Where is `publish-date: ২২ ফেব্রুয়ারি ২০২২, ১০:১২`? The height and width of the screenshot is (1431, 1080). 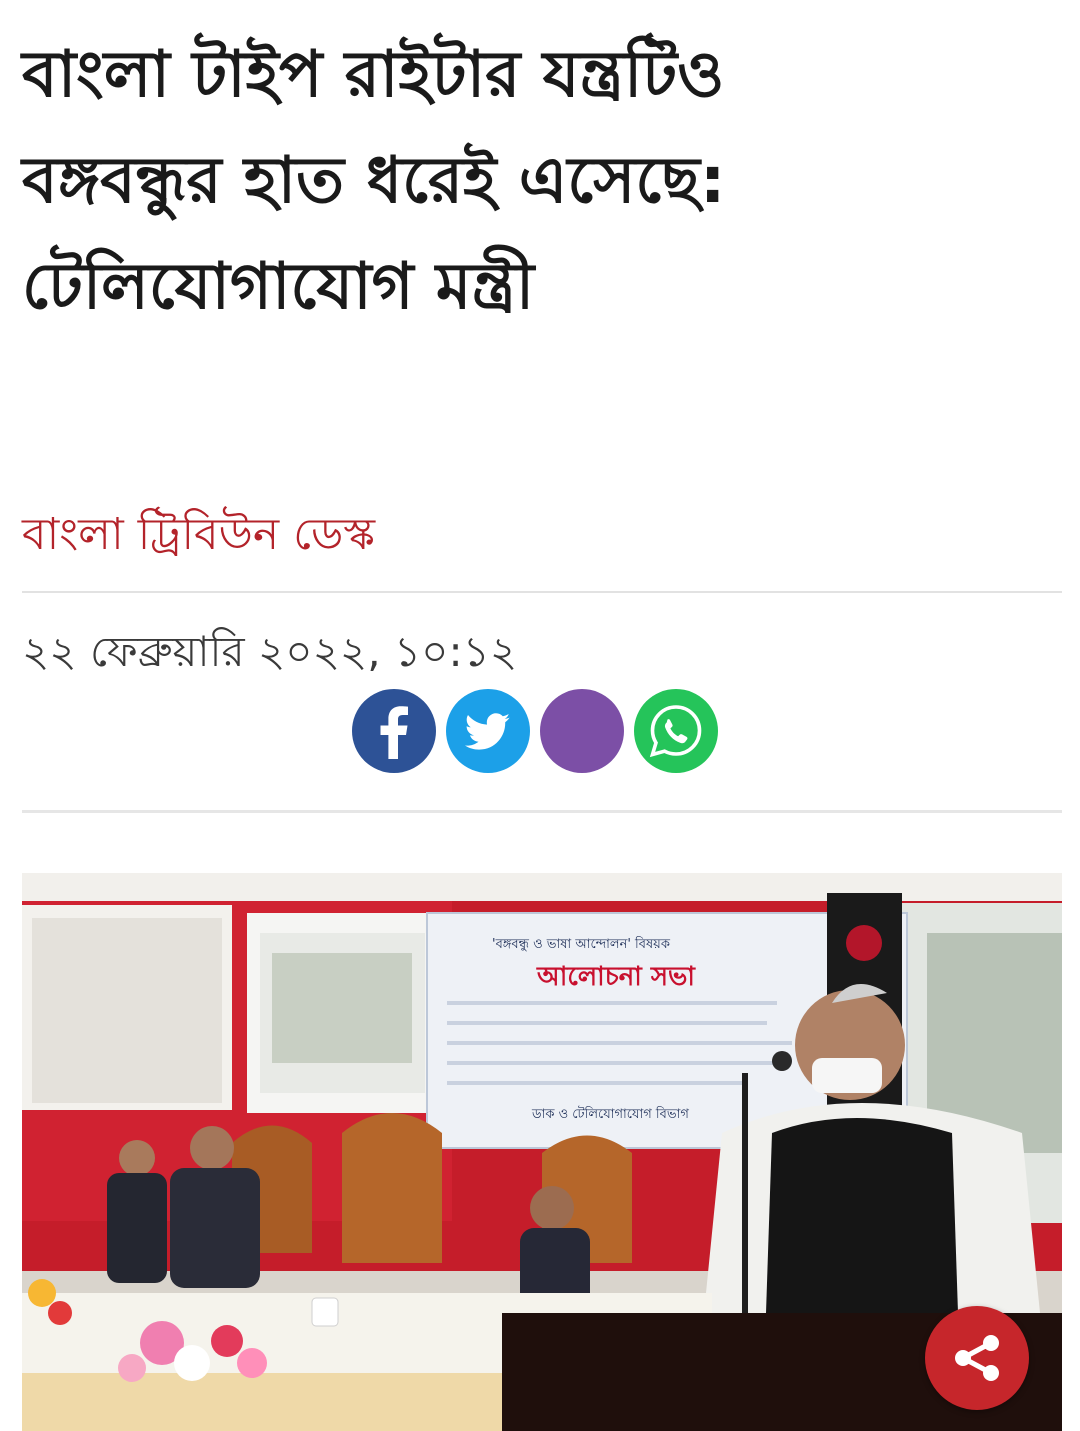 publish-date: ২২ ফেব্রুয়ারি ২০২২, ১০:১২ is located at coordinates (270, 651).